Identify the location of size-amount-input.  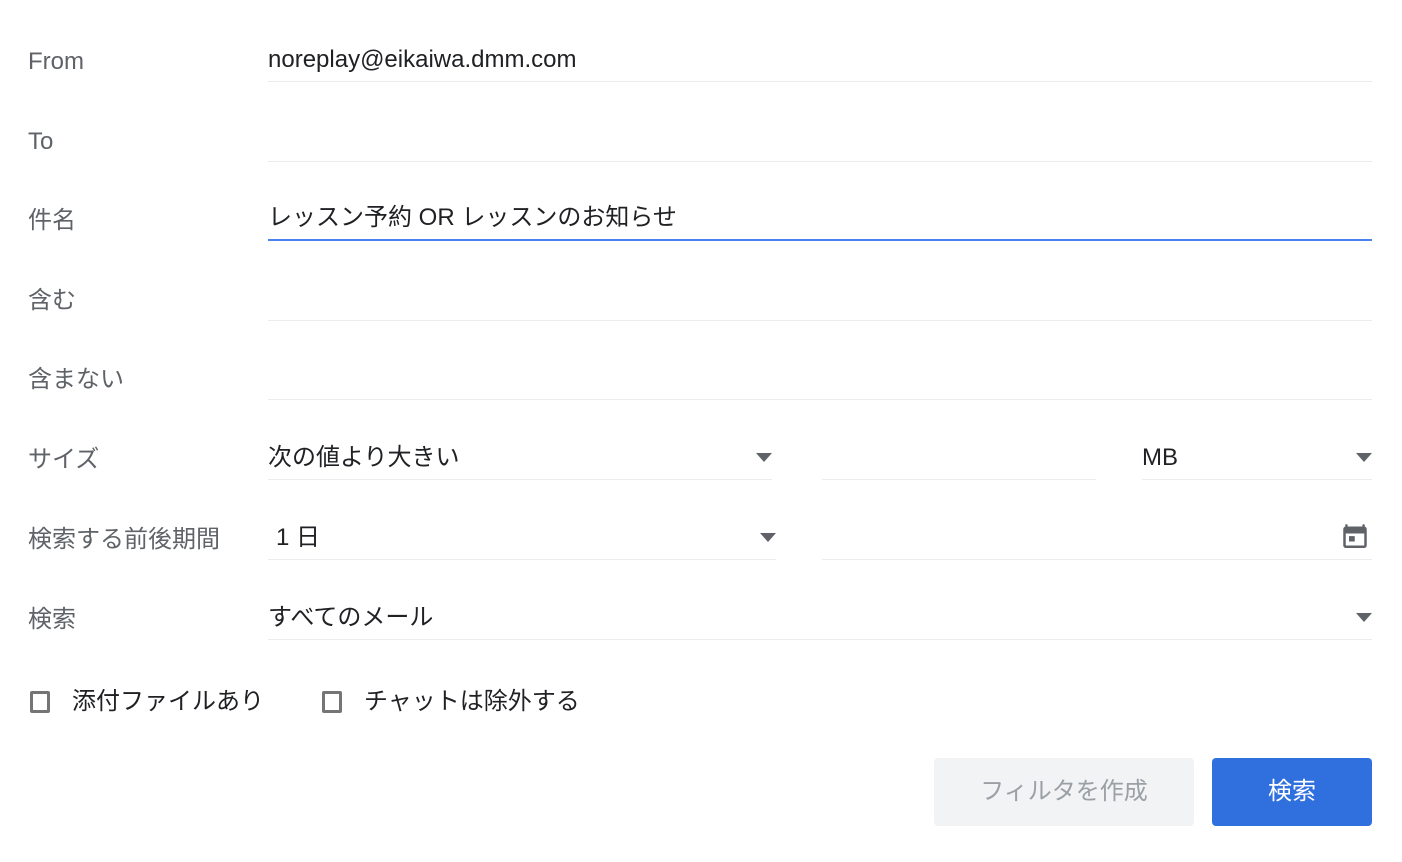
(959, 454).